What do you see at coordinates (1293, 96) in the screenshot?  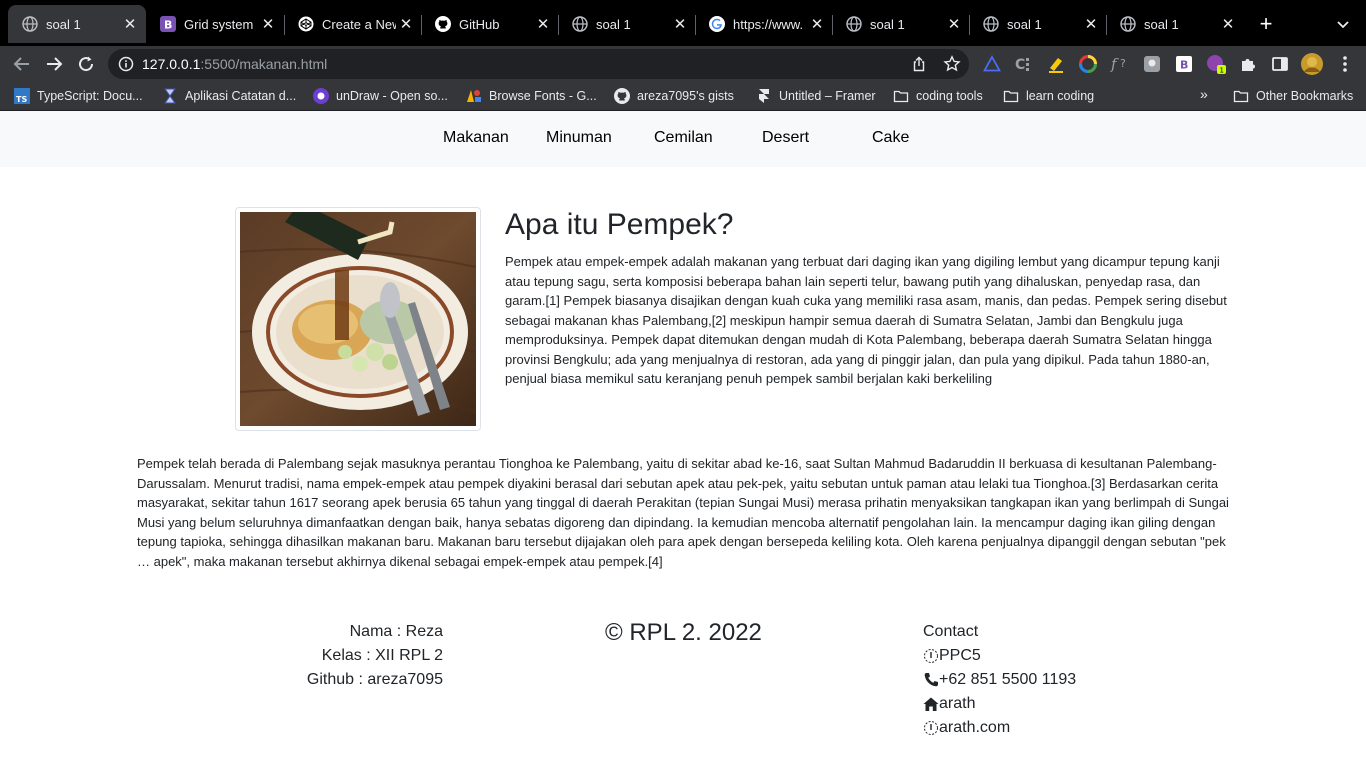 I see `bookmark-other-bookmarks: Other Bookmarks` at bounding box center [1293, 96].